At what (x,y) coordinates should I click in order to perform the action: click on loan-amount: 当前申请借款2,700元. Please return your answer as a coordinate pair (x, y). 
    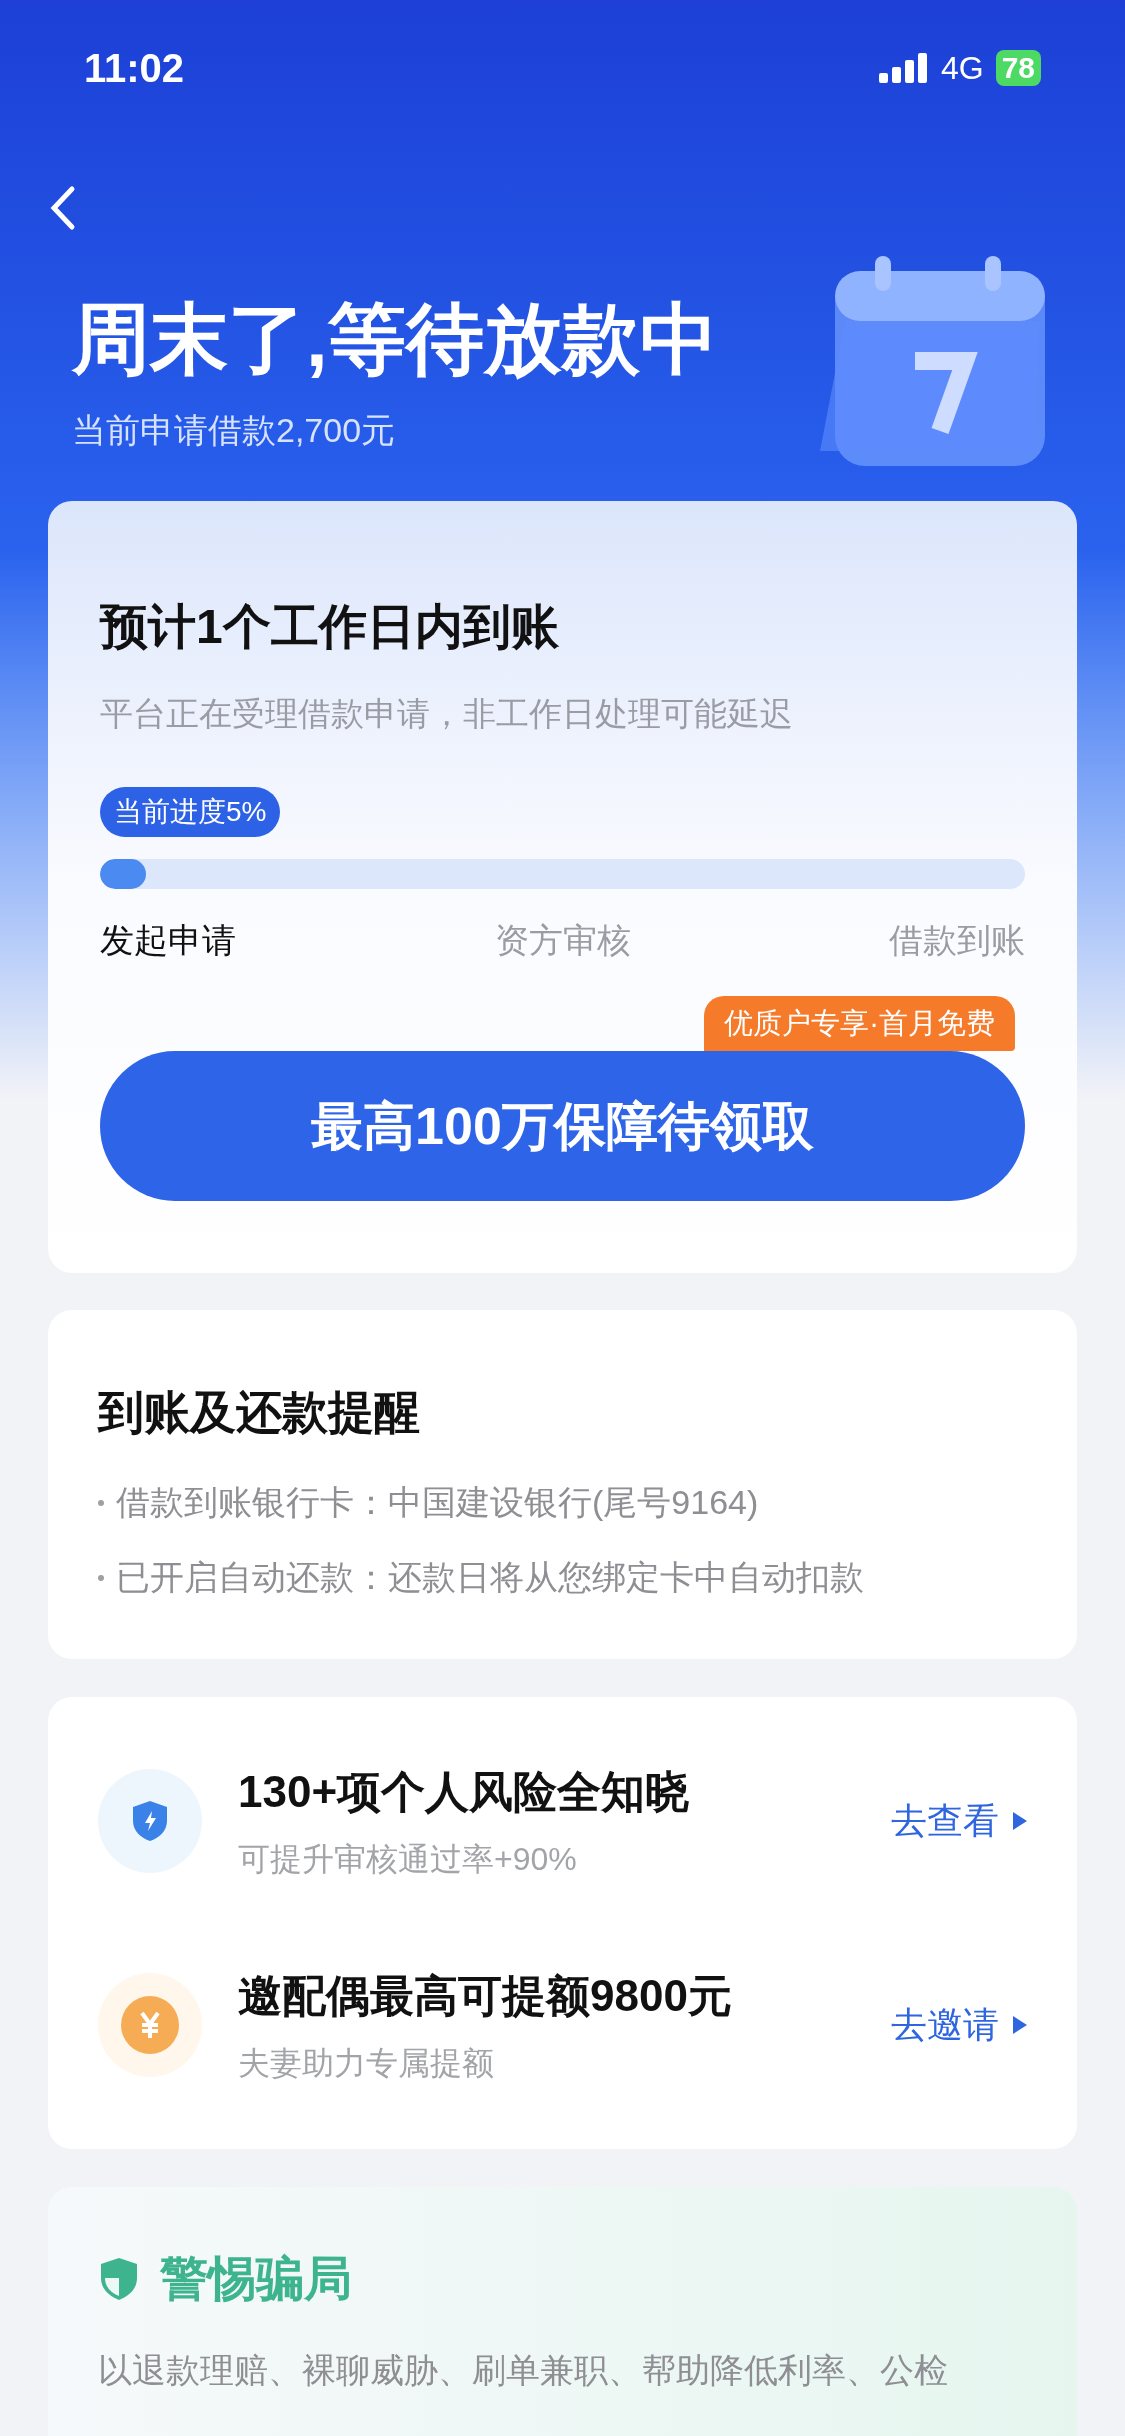
    Looking at the image, I should click on (234, 430).